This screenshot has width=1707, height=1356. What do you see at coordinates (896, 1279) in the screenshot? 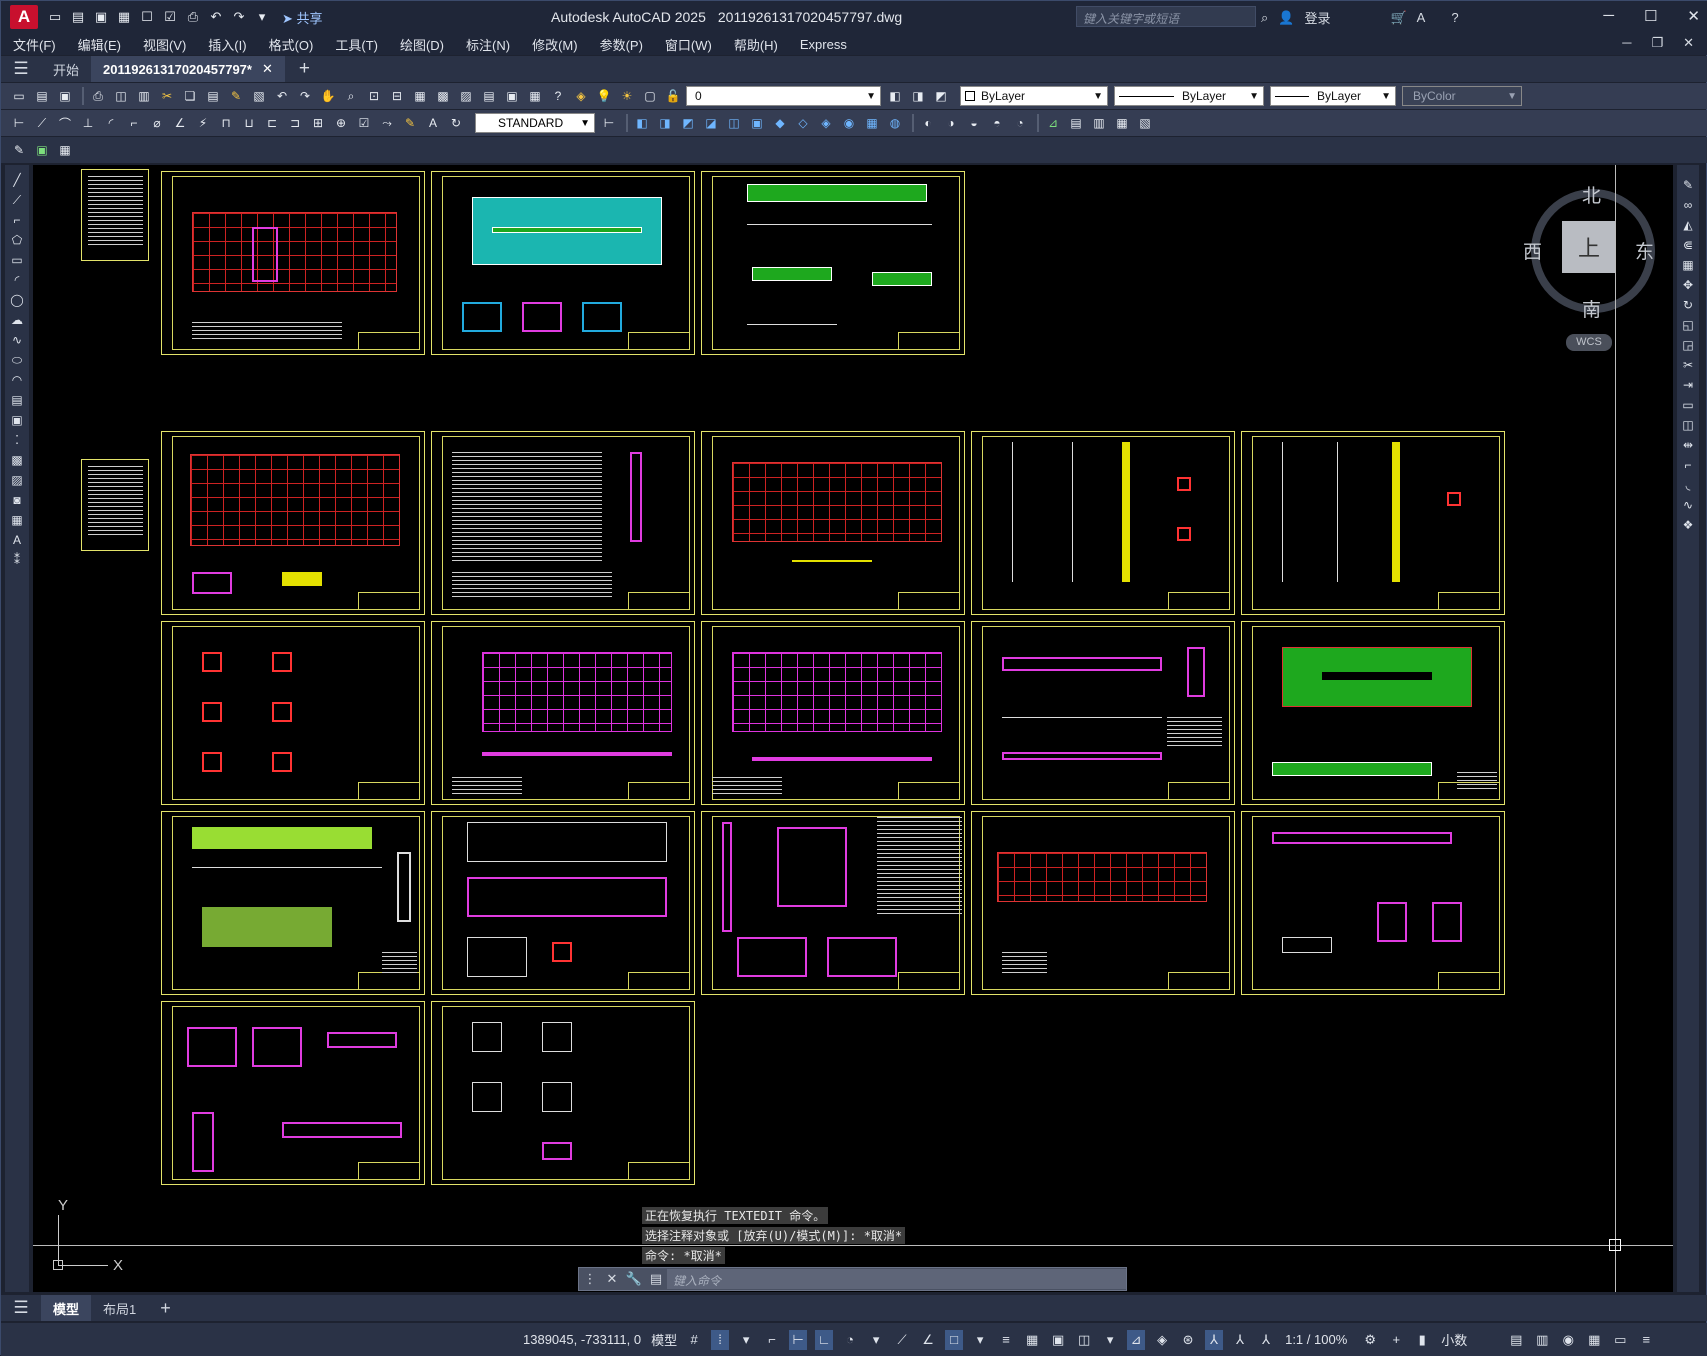
I see `command-input: 键入命令` at bounding box center [896, 1279].